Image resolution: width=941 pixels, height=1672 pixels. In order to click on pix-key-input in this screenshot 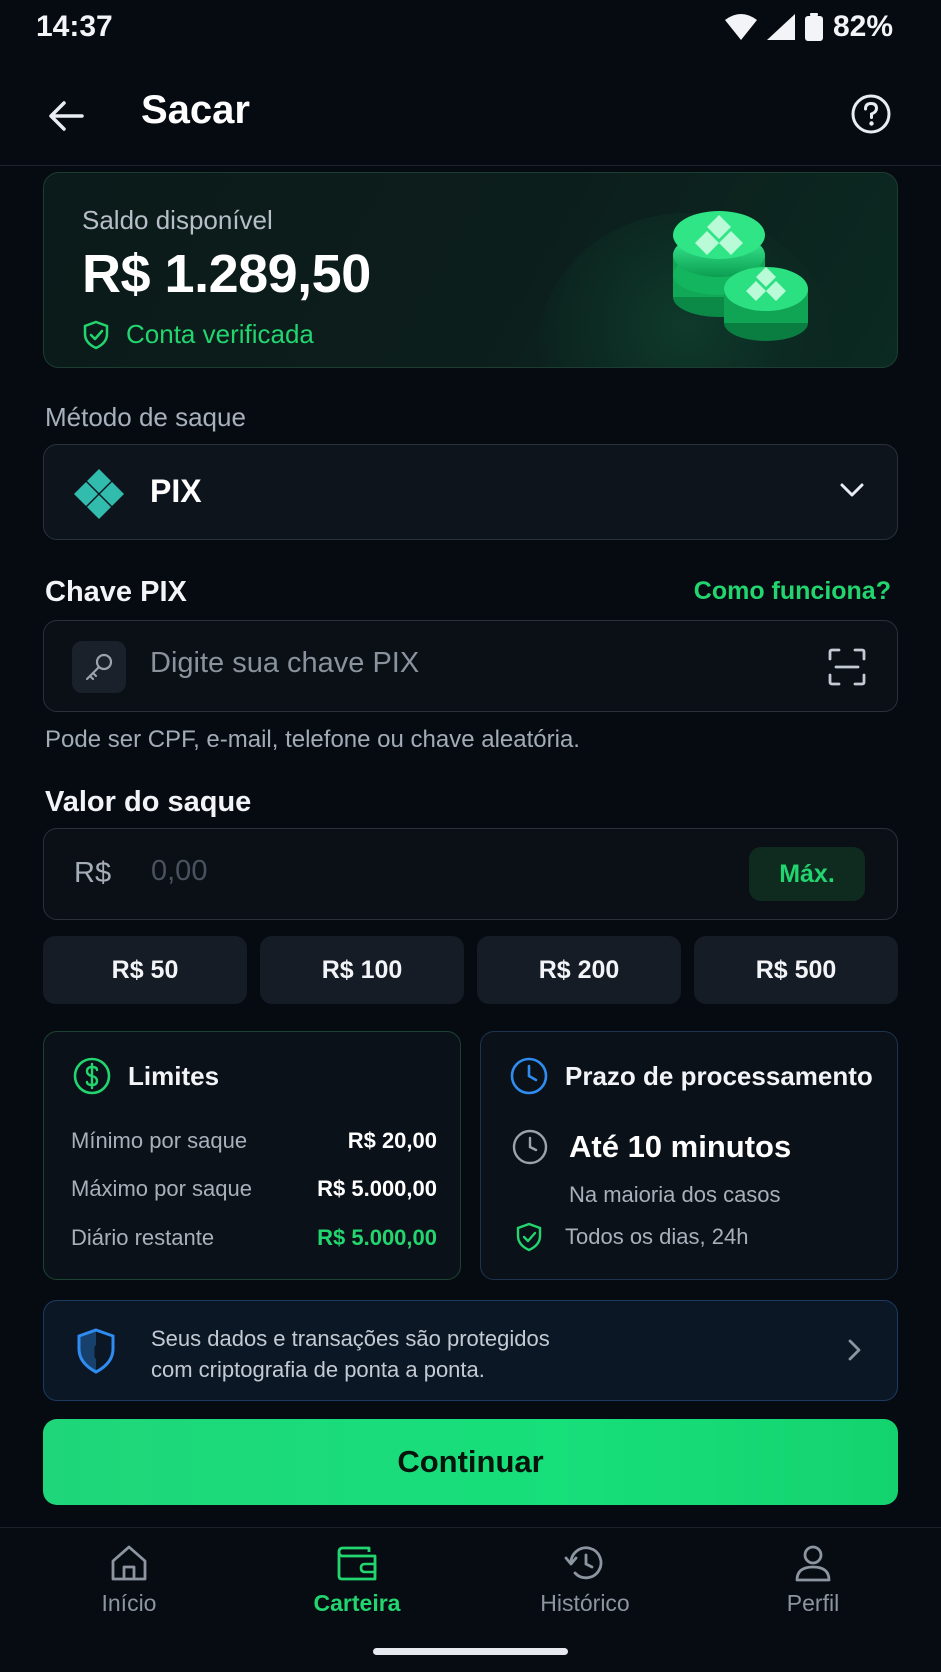, I will do `click(450, 663)`.